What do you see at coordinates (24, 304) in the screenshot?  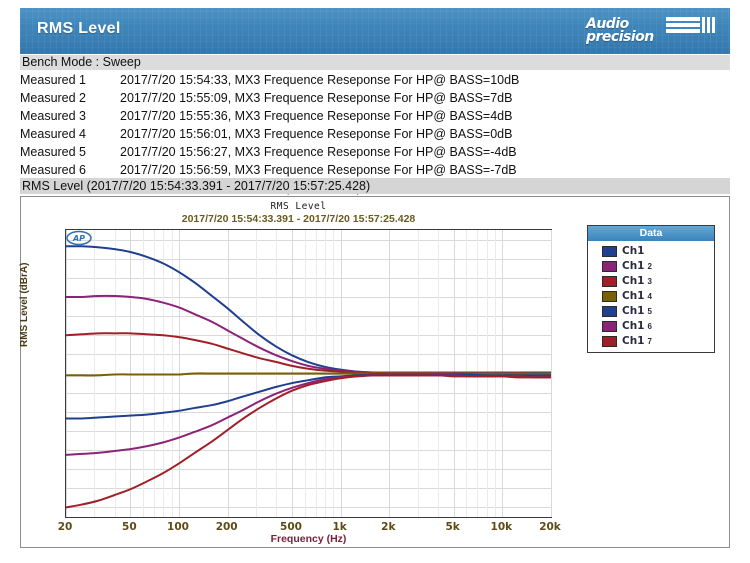 I see `y-axis-label: RMS Level (dBrA)` at bounding box center [24, 304].